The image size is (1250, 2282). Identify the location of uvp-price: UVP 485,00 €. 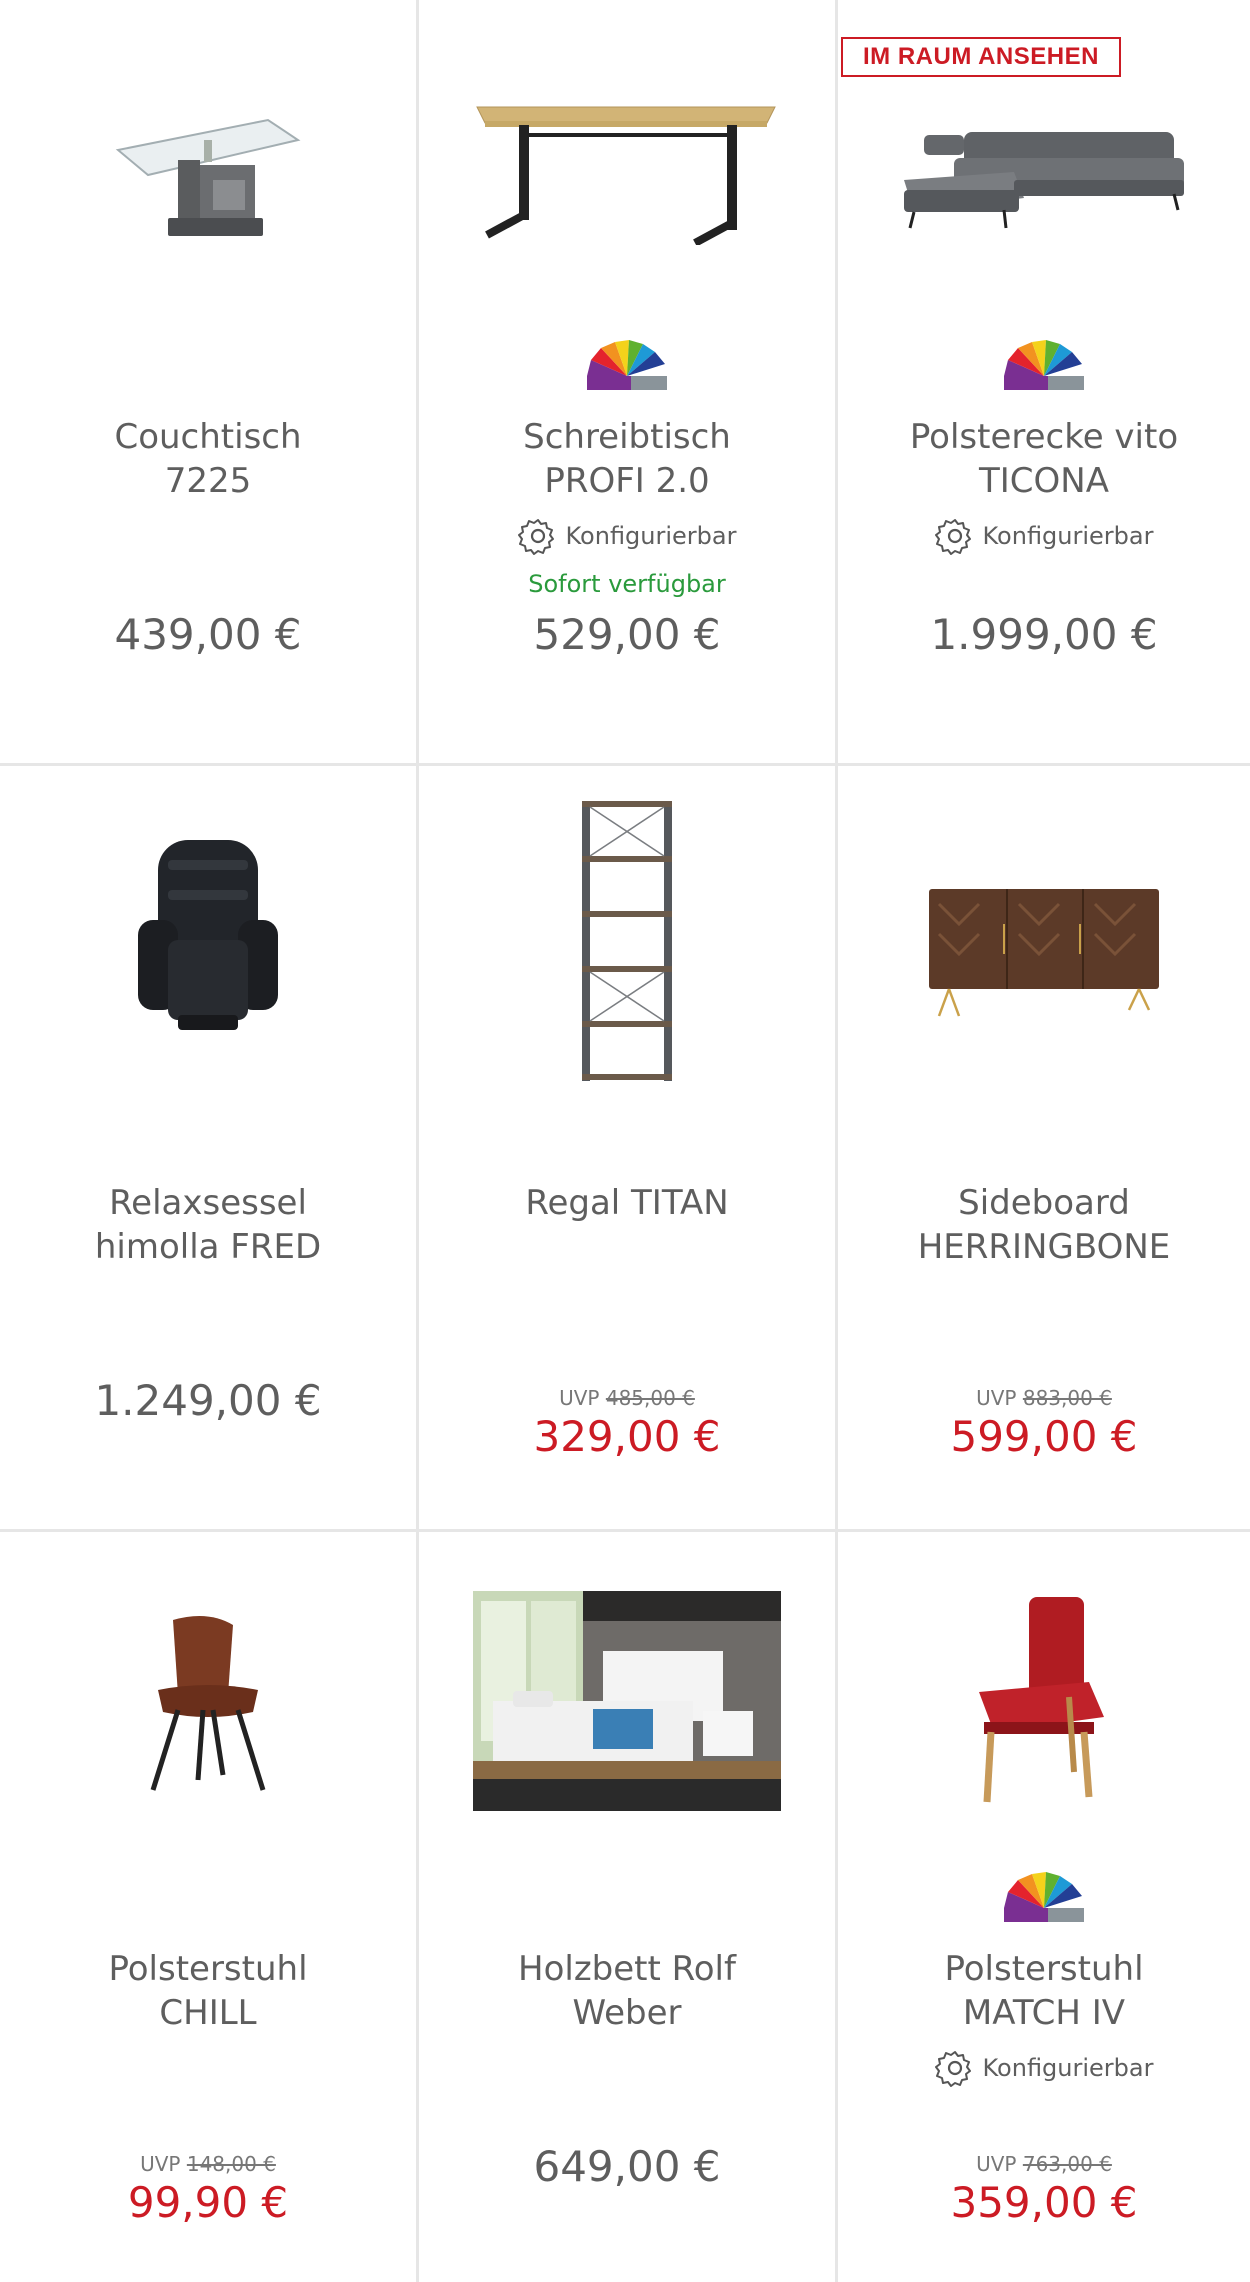
(627, 1398).